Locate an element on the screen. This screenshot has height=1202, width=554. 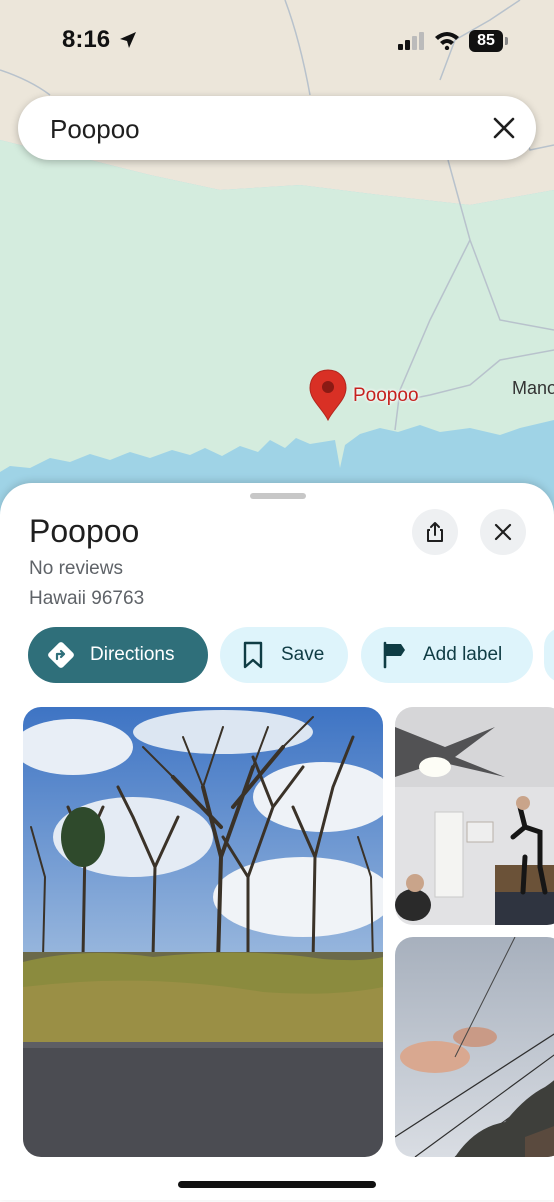
add-label-button: Add label is located at coordinates (447, 655).